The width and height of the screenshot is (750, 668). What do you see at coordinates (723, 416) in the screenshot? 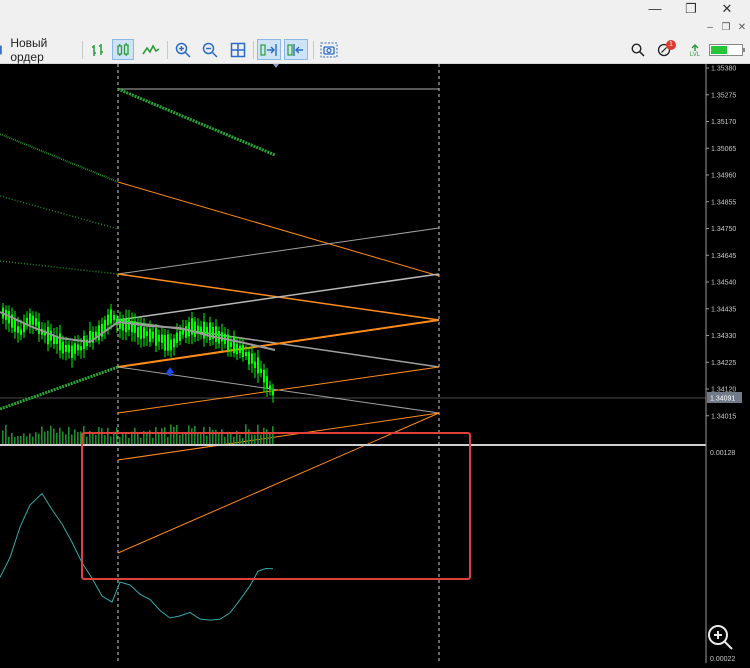
I see `price-axis-label: 1.34015` at bounding box center [723, 416].